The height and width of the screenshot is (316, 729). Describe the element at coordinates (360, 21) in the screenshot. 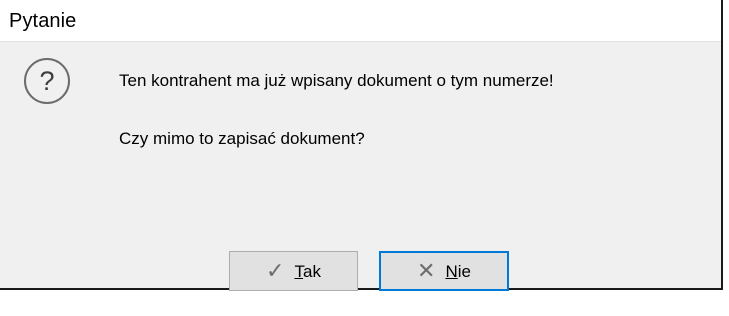

I see `title-bar: Pytanie` at that location.